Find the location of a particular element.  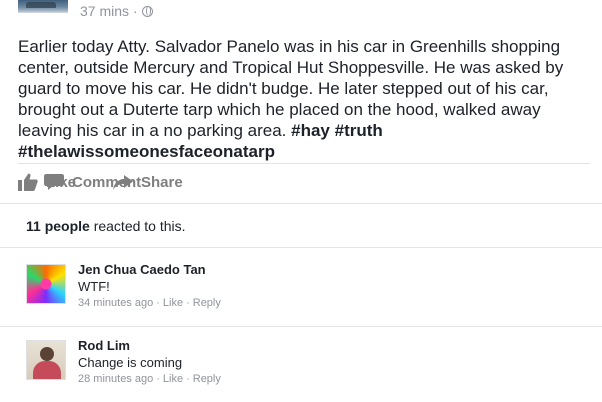

hashtag-truth: #truth is located at coordinates (359, 130).